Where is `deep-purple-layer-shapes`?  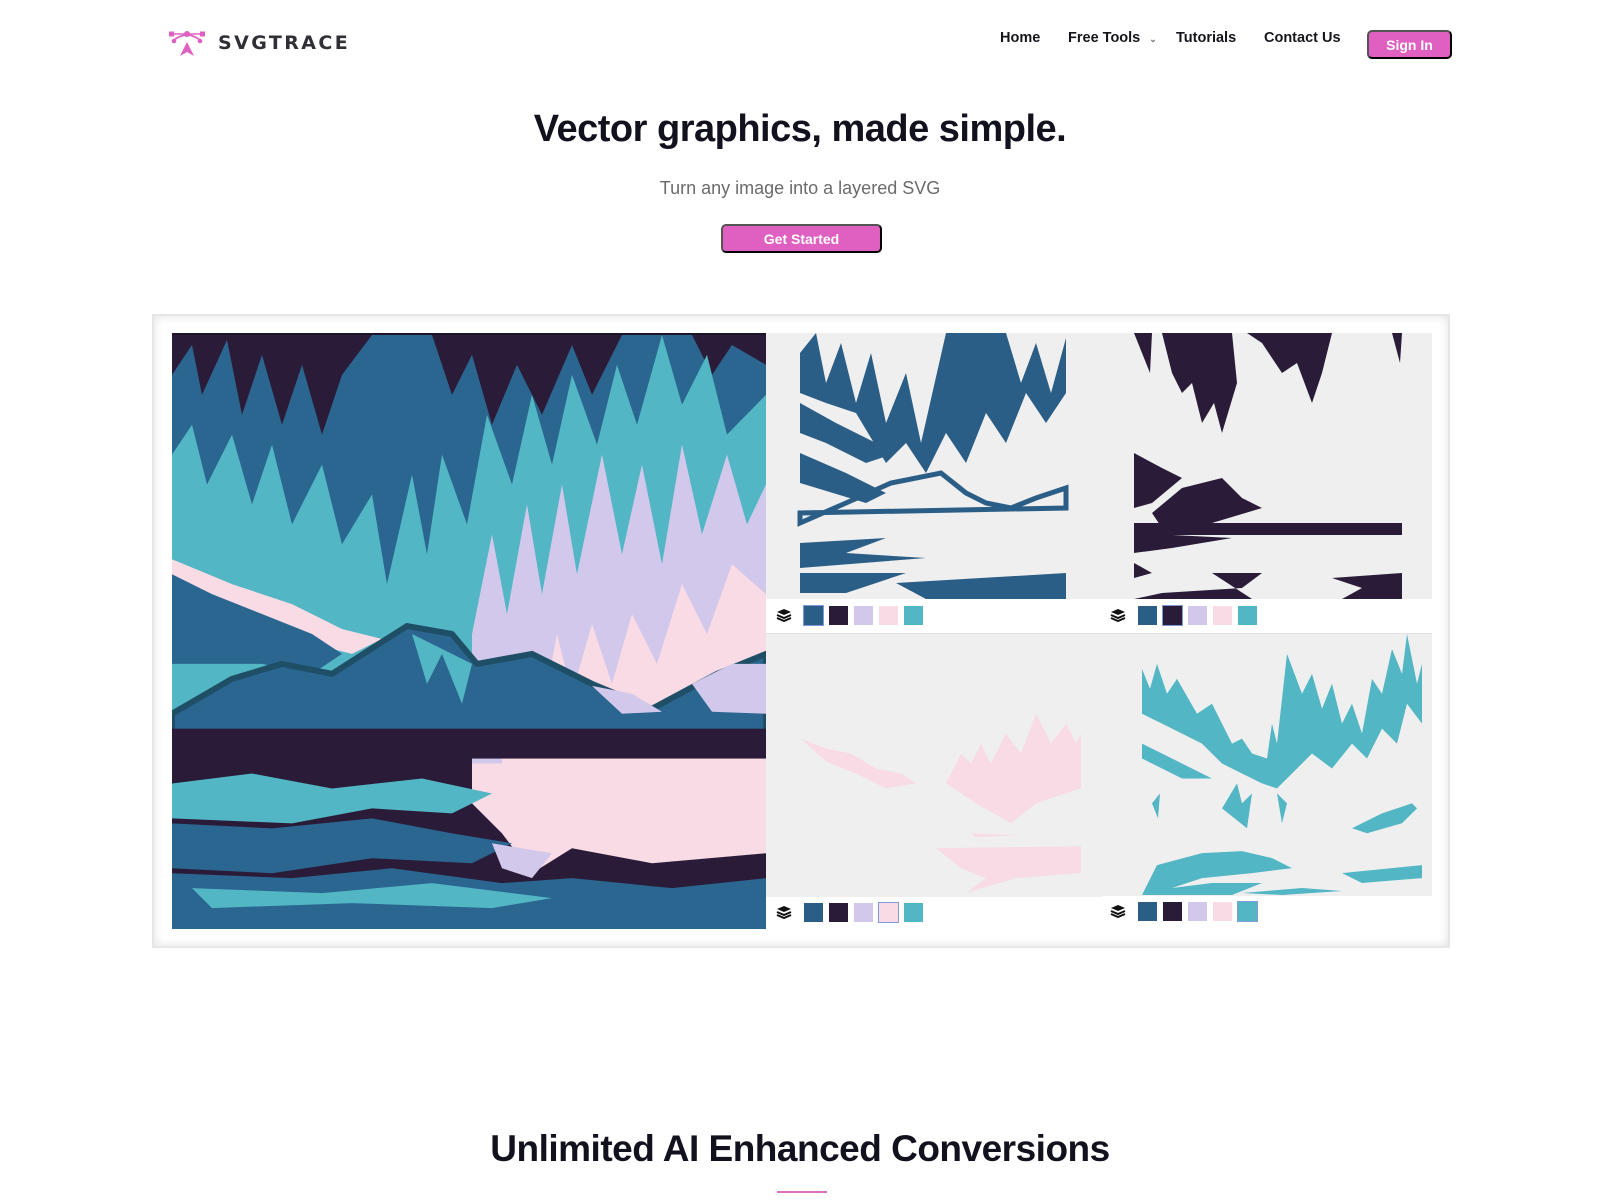 deep-purple-layer-shapes is located at coordinates (1268, 466).